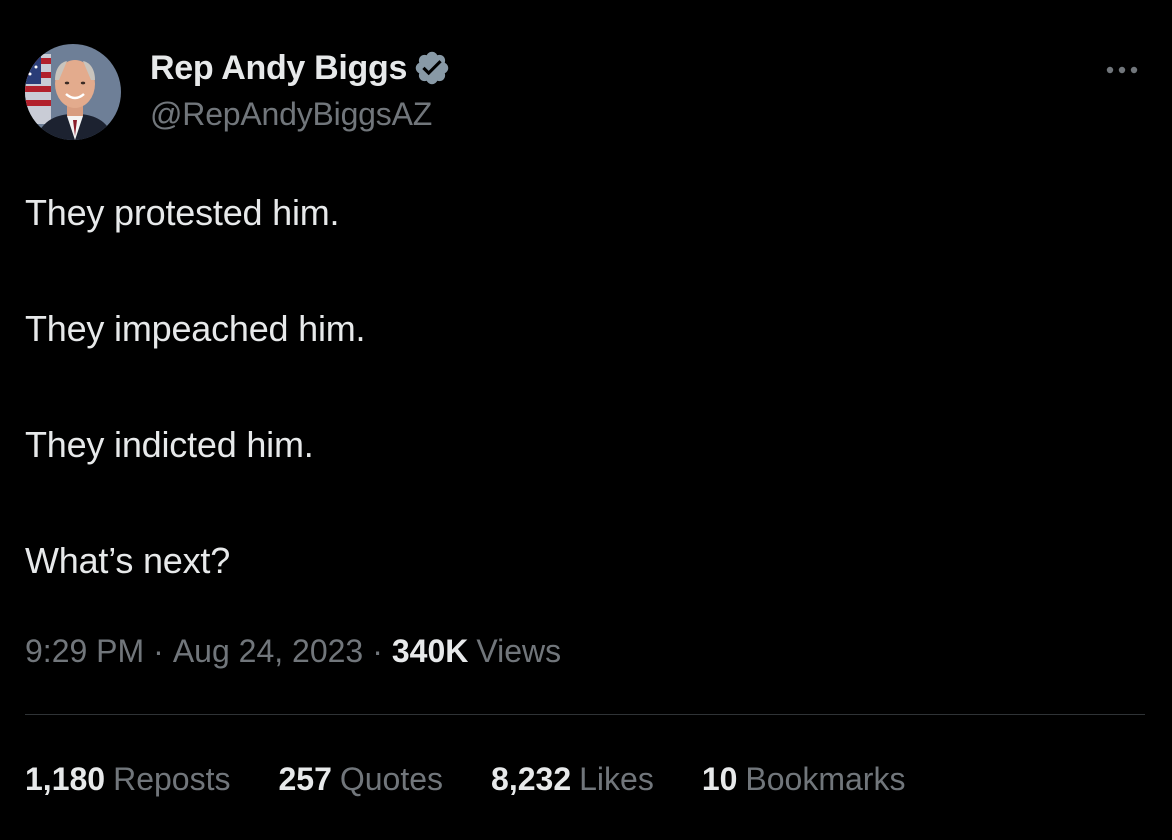 This screenshot has height=840, width=1172. What do you see at coordinates (128, 560) in the screenshot?
I see `tweet-text-line: What’s next?` at bounding box center [128, 560].